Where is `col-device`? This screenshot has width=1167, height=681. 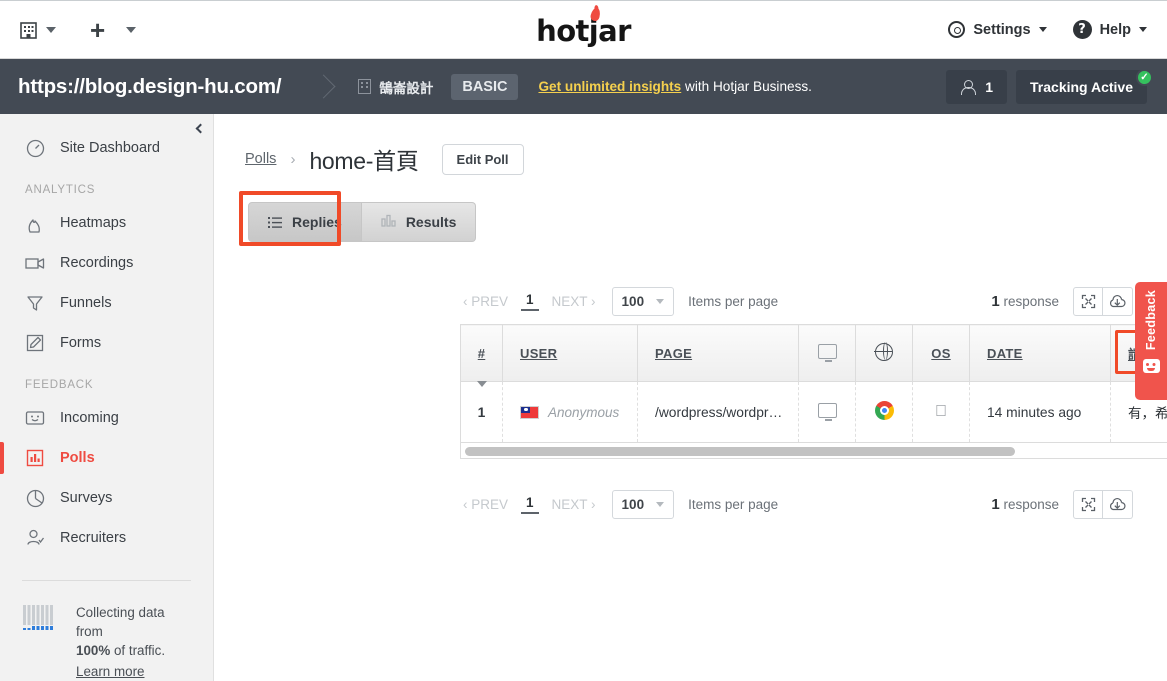
col-device is located at coordinates (827, 353).